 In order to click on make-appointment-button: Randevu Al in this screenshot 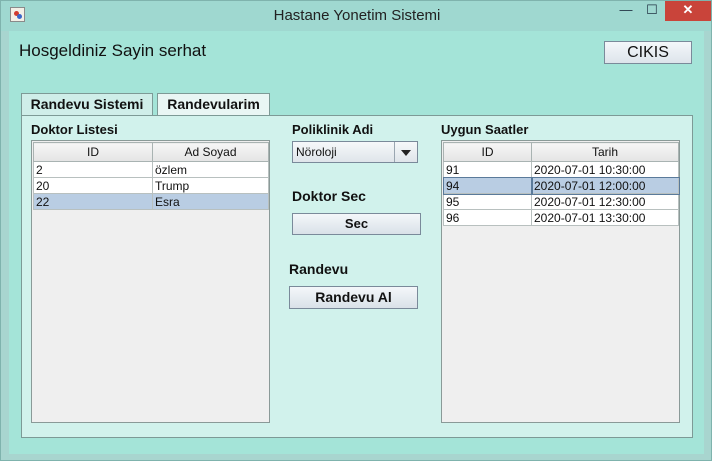, I will do `click(353, 297)`.